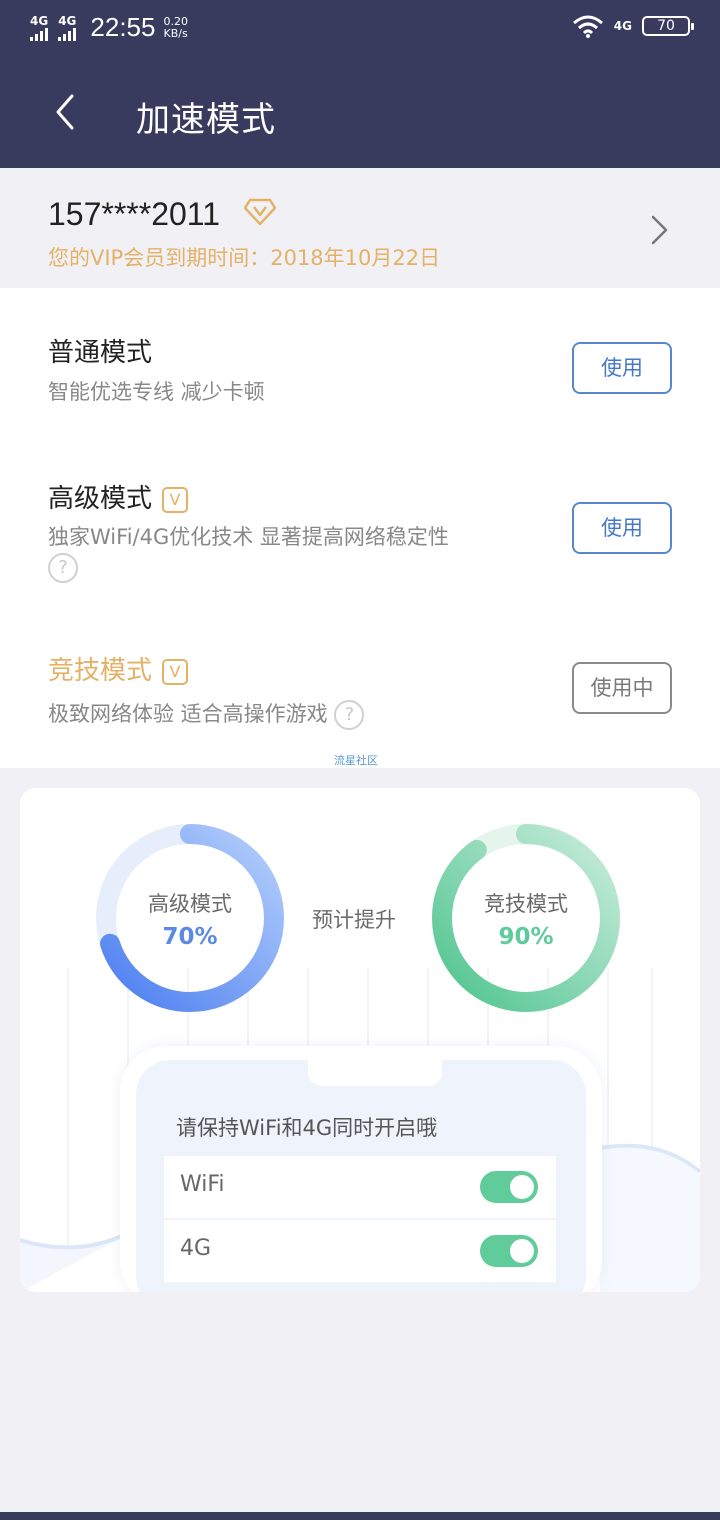  What do you see at coordinates (190, 904) in the screenshot?
I see `advanced-ring-name: 高级模式` at bounding box center [190, 904].